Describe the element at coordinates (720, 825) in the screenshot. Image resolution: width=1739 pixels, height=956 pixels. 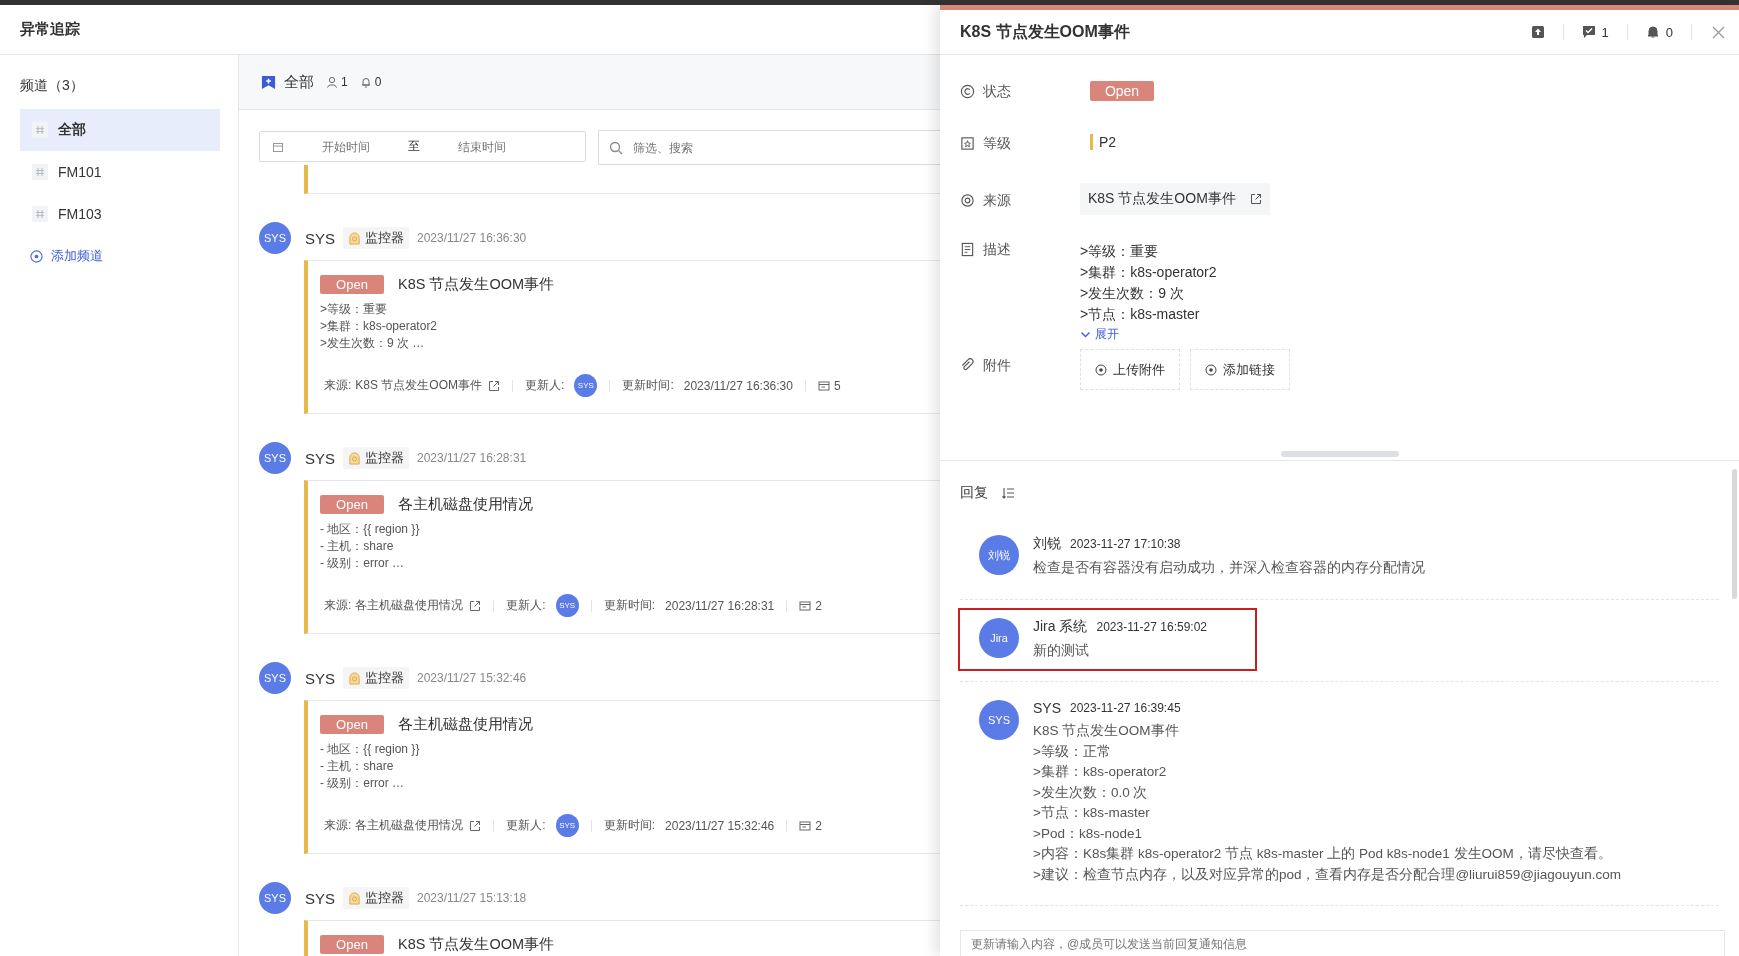
I see `update-time: 2023/11/27 15:32:46` at that location.